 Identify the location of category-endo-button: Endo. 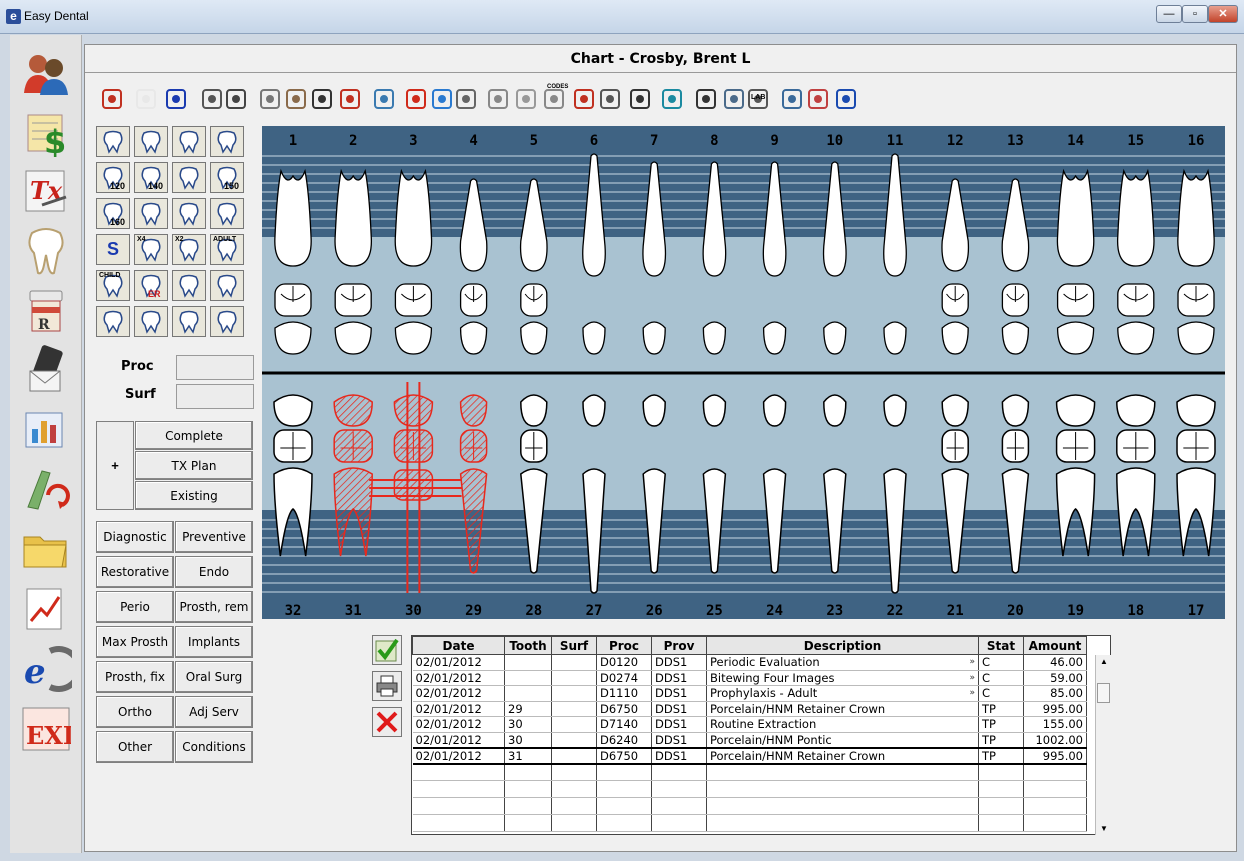
(214, 572).